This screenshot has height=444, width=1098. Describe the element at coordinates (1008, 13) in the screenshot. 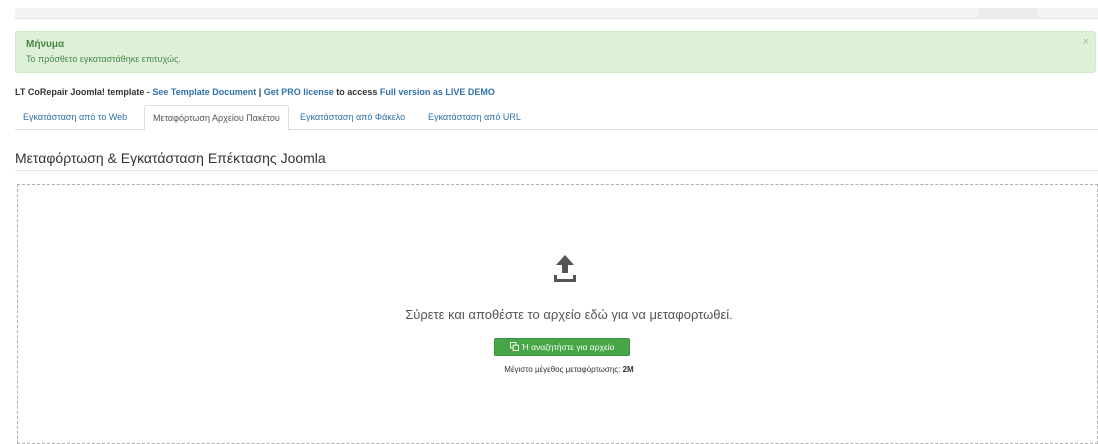

I see `toolbar-right-section` at that location.